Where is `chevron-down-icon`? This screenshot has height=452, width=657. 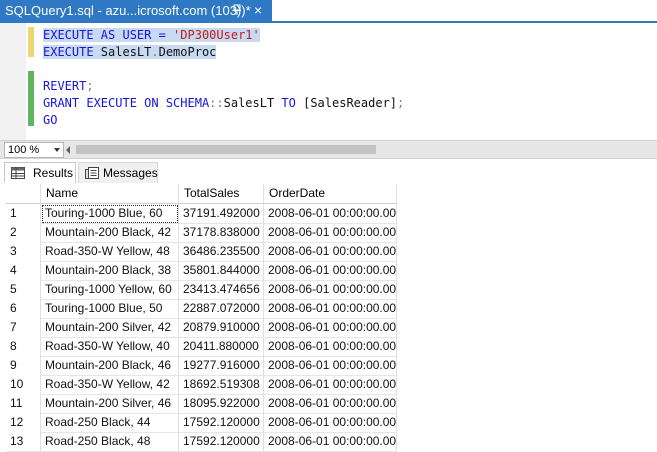 chevron-down-icon is located at coordinates (57, 150).